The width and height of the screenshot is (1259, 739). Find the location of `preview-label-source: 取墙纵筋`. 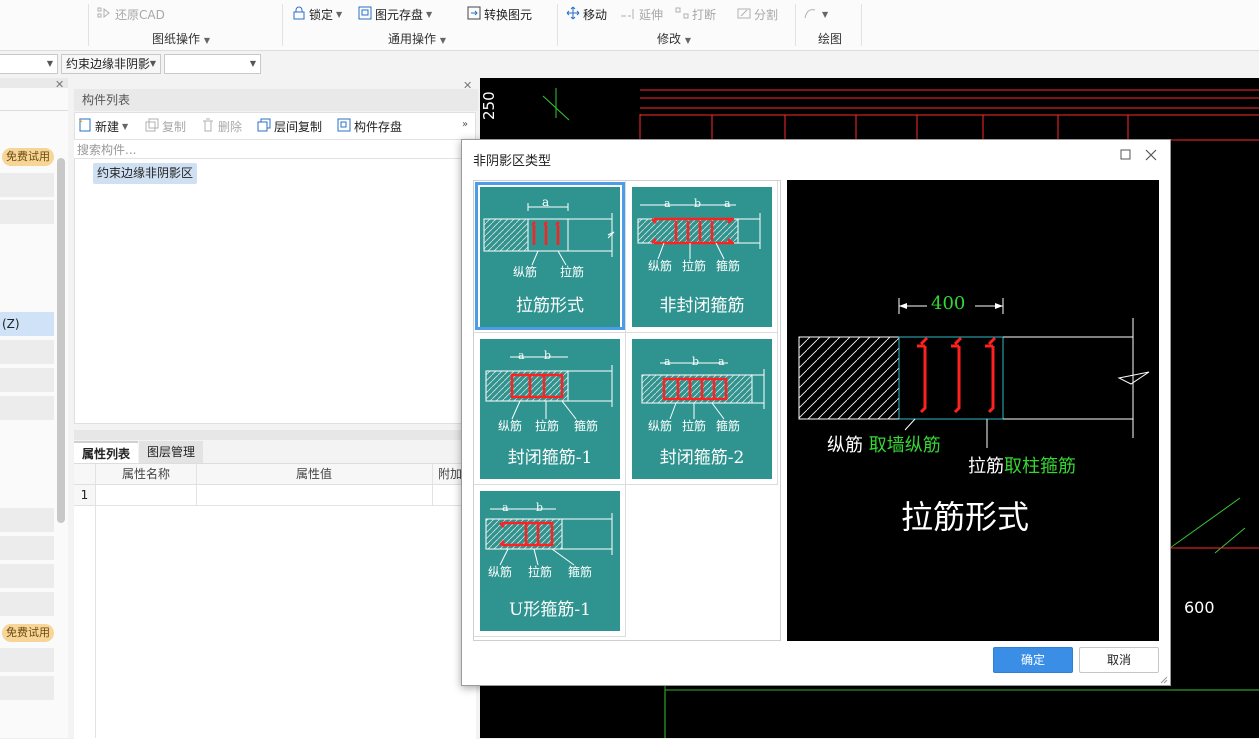

preview-label-source: 取墙纵筋 is located at coordinates (904, 445).